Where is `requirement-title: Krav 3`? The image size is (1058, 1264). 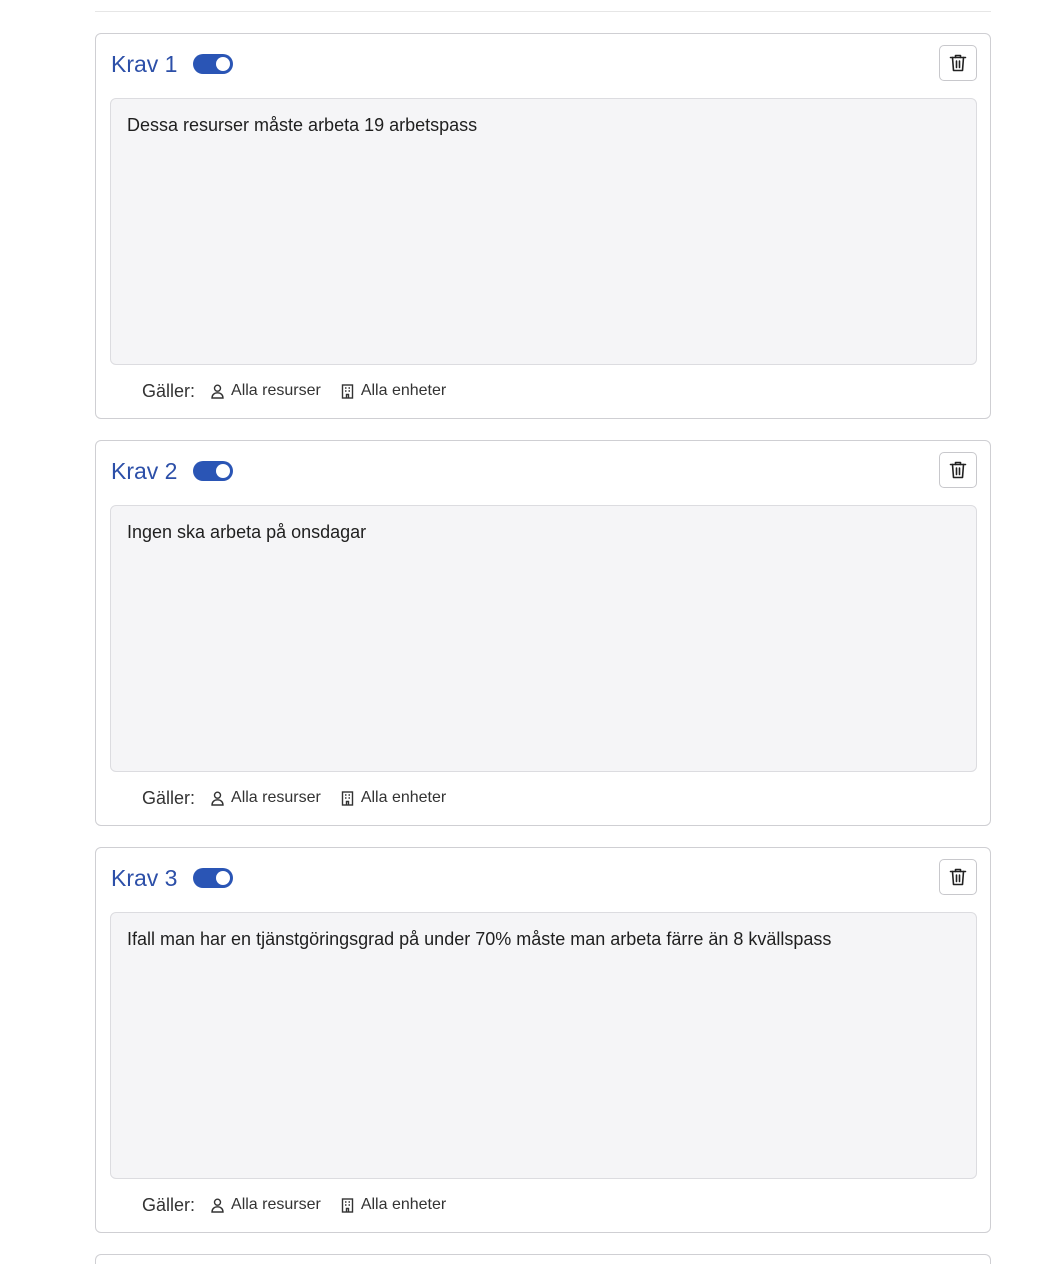
requirement-title: Krav 3 is located at coordinates (144, 878).